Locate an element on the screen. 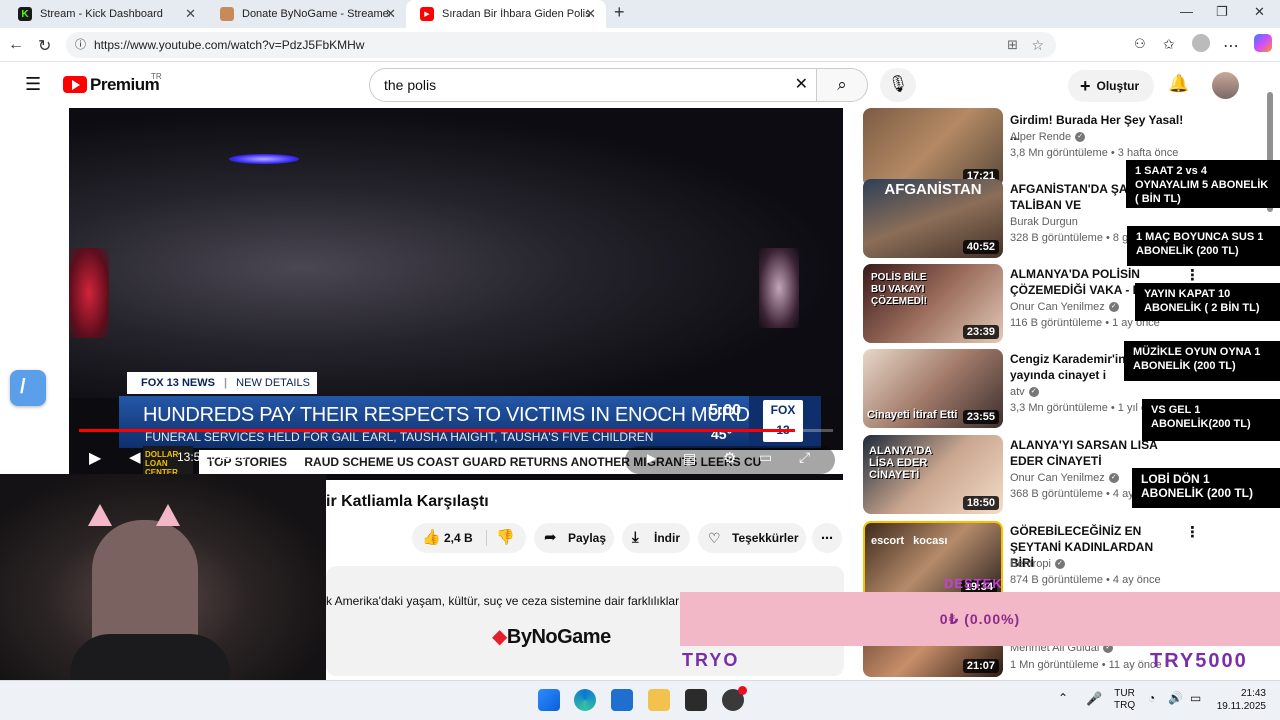 This screenshot has width=1280, height=720. store-icon is located at coordinates (622, 700).